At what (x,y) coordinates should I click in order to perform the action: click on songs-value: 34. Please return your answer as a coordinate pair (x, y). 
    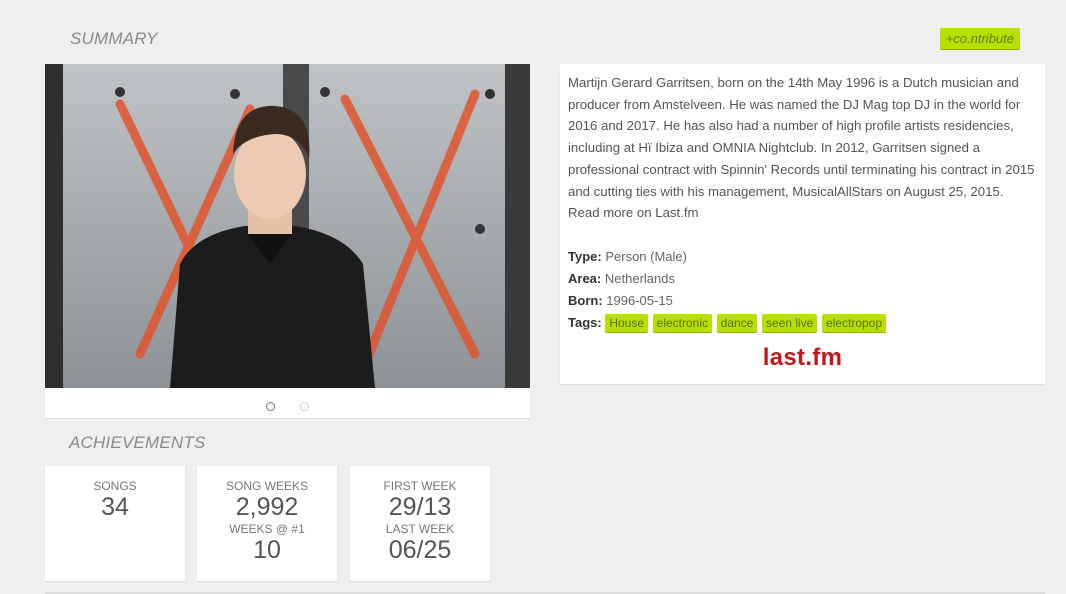
    Looking at the image, I should click on (115, 507).